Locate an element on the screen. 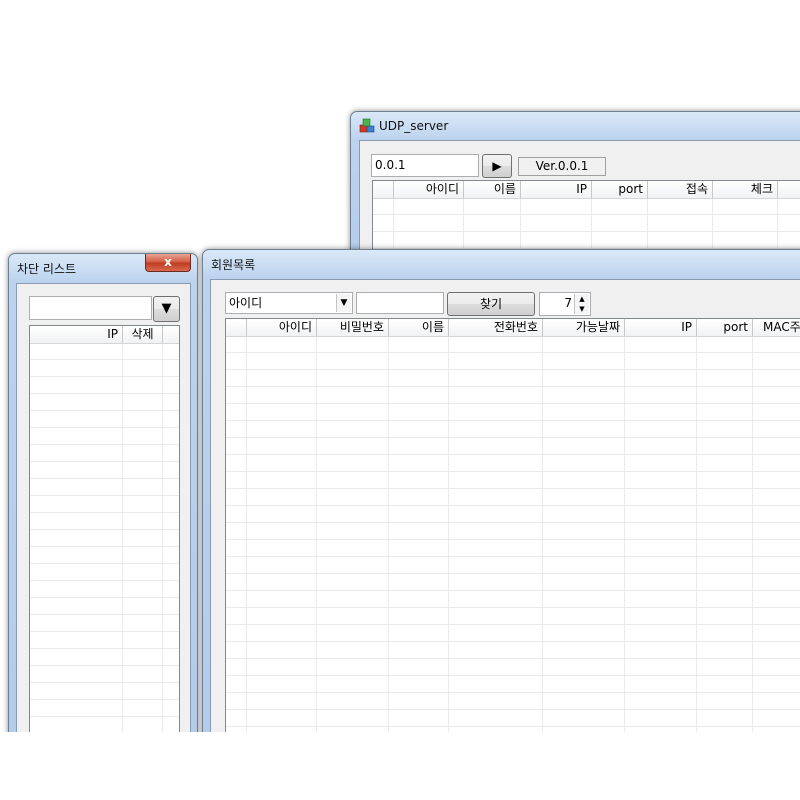 Image resolution: width=800 pixels, height=800 pixels. block-list-header: IP 삭제 is located at coordinates (104, 335).